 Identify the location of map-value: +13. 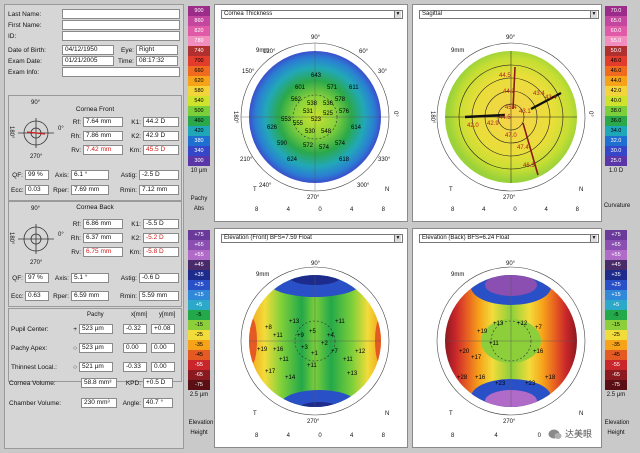
(352, 374).